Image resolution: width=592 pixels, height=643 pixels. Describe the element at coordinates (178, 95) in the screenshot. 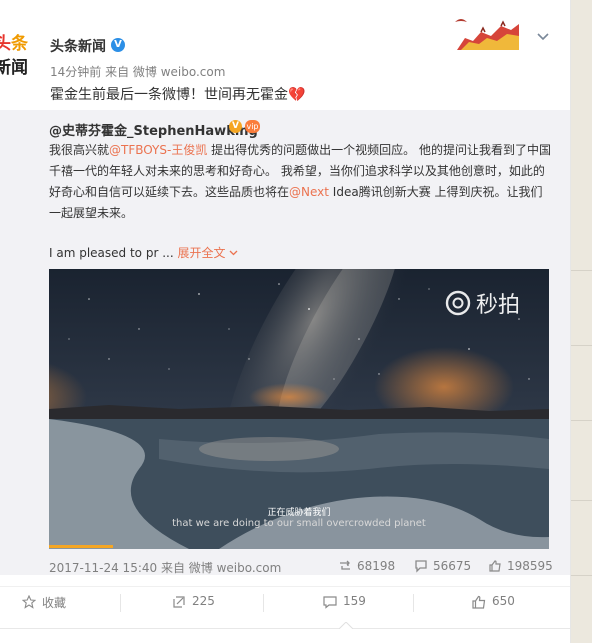

I see `post-text: 霍金生前最后一条微博！世间再无霍金💔` at that location.